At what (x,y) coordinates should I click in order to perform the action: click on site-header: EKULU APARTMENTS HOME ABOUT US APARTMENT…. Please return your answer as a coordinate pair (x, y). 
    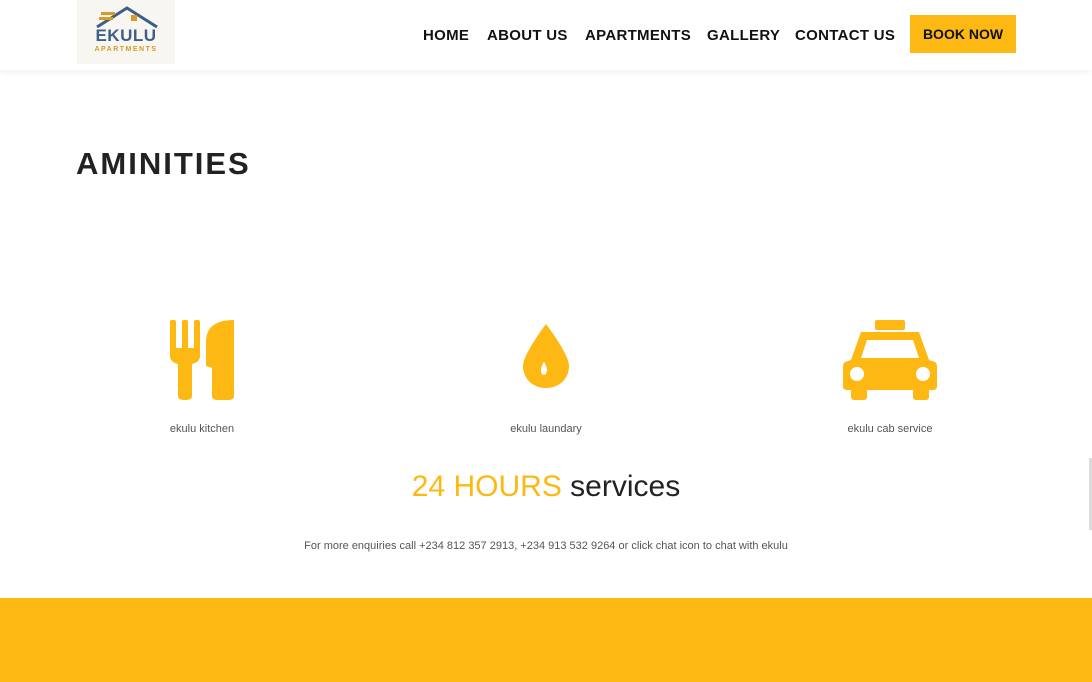
    Looking at the image, I should click on (546, 35).